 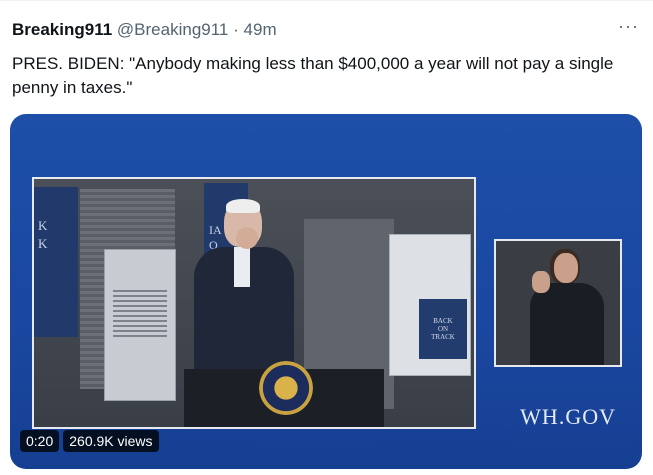 I want to click on speaker, so click(x=239, y=285).